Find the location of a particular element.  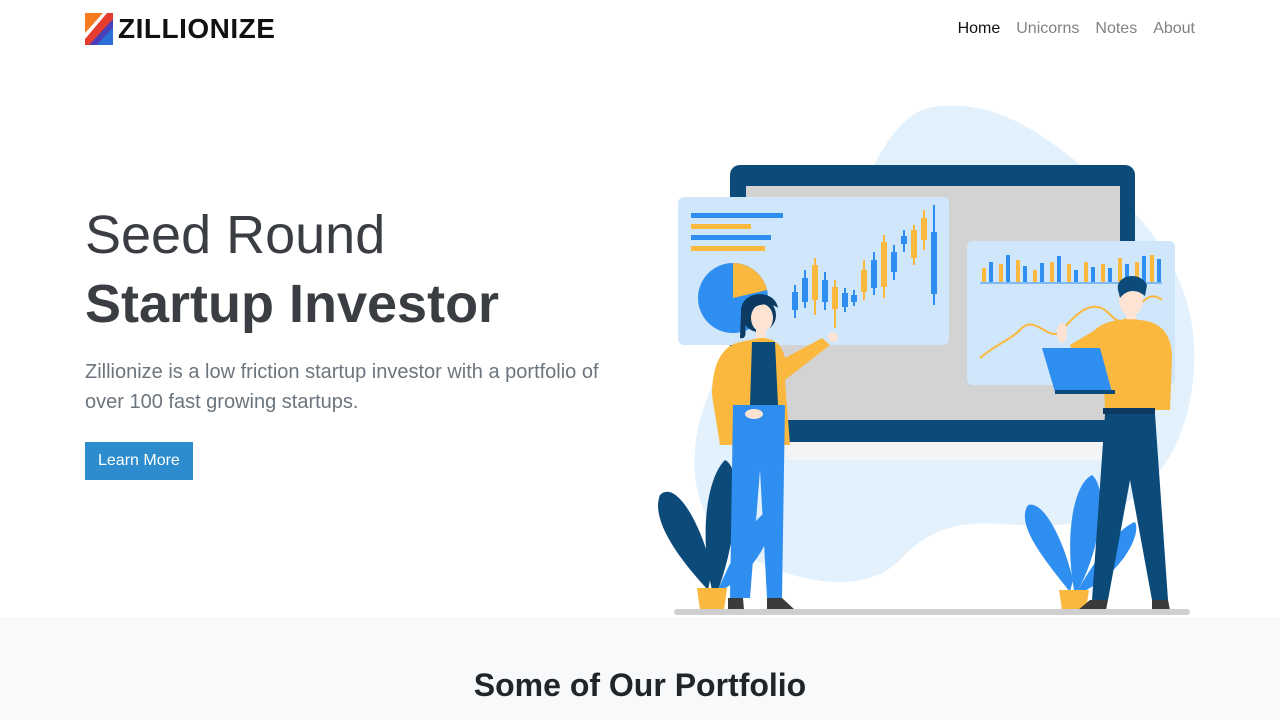

brand-logo-link: ZILLIONIZE is located at coordinates (180, 29).